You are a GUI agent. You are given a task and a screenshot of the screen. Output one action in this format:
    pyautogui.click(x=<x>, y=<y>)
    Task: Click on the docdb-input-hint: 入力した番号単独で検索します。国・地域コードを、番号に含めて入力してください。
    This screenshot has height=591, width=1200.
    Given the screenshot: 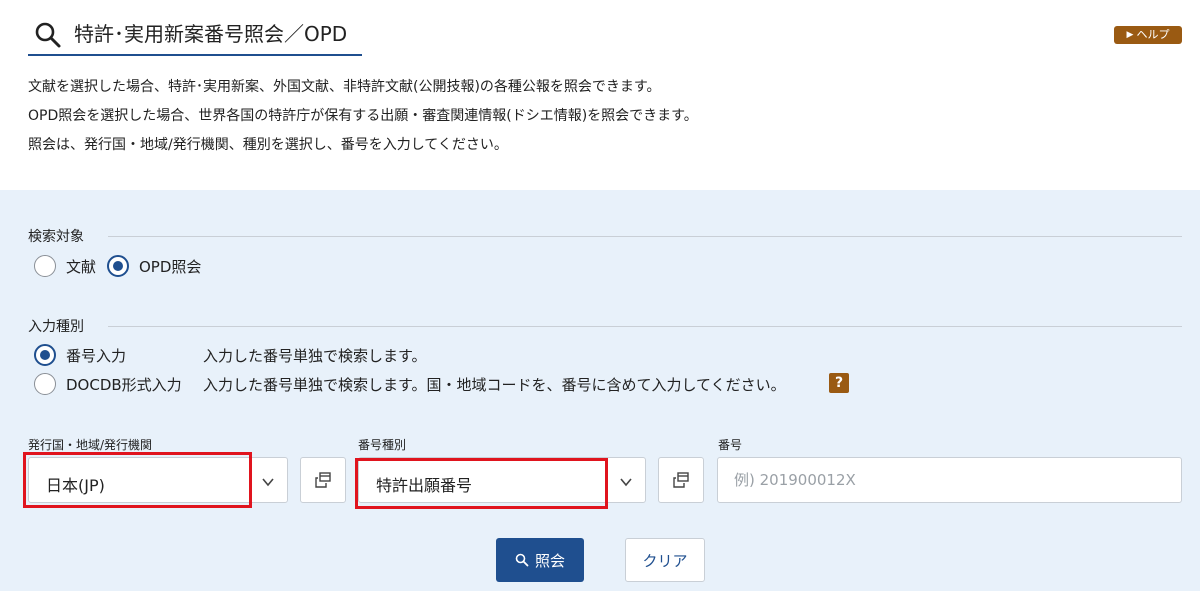 What is the action you would take?
    pyautogui.click(x=494, y=385)
    